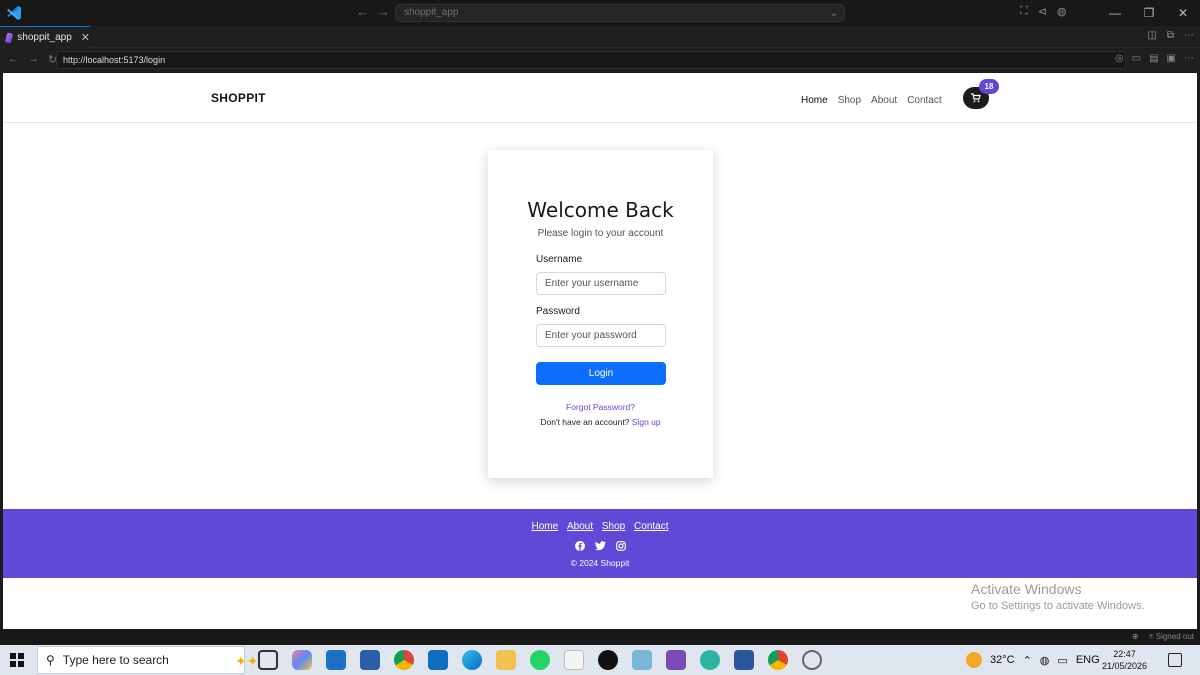 Image resolution: width=1200 pixels, height=675 pixels. I want to click on tab-shoppit-app: shoppit_app ✕, so click(45, 37).